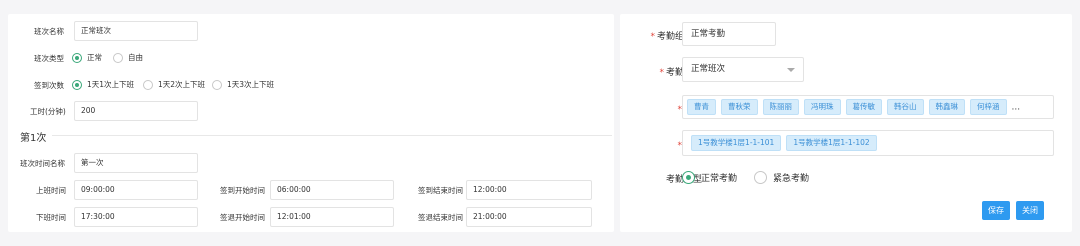 Image resolution: width=1080 pixels, height=246 pixels. I want to click on type-normal-radio: 正常考勤, so click(709, 177).